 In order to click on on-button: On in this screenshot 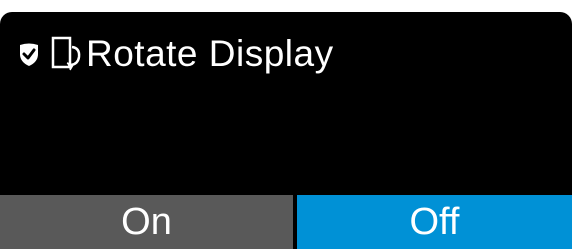, I will do `click(146, 222)`.